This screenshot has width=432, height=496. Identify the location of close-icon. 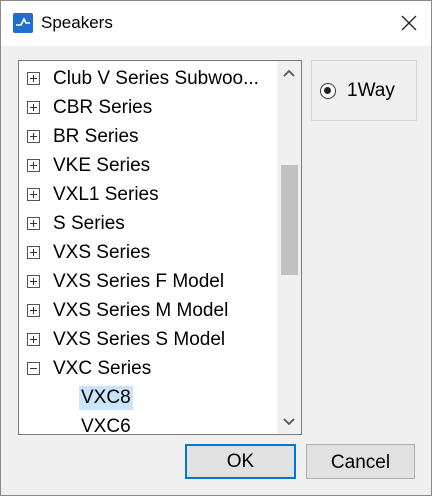
(409, 23).